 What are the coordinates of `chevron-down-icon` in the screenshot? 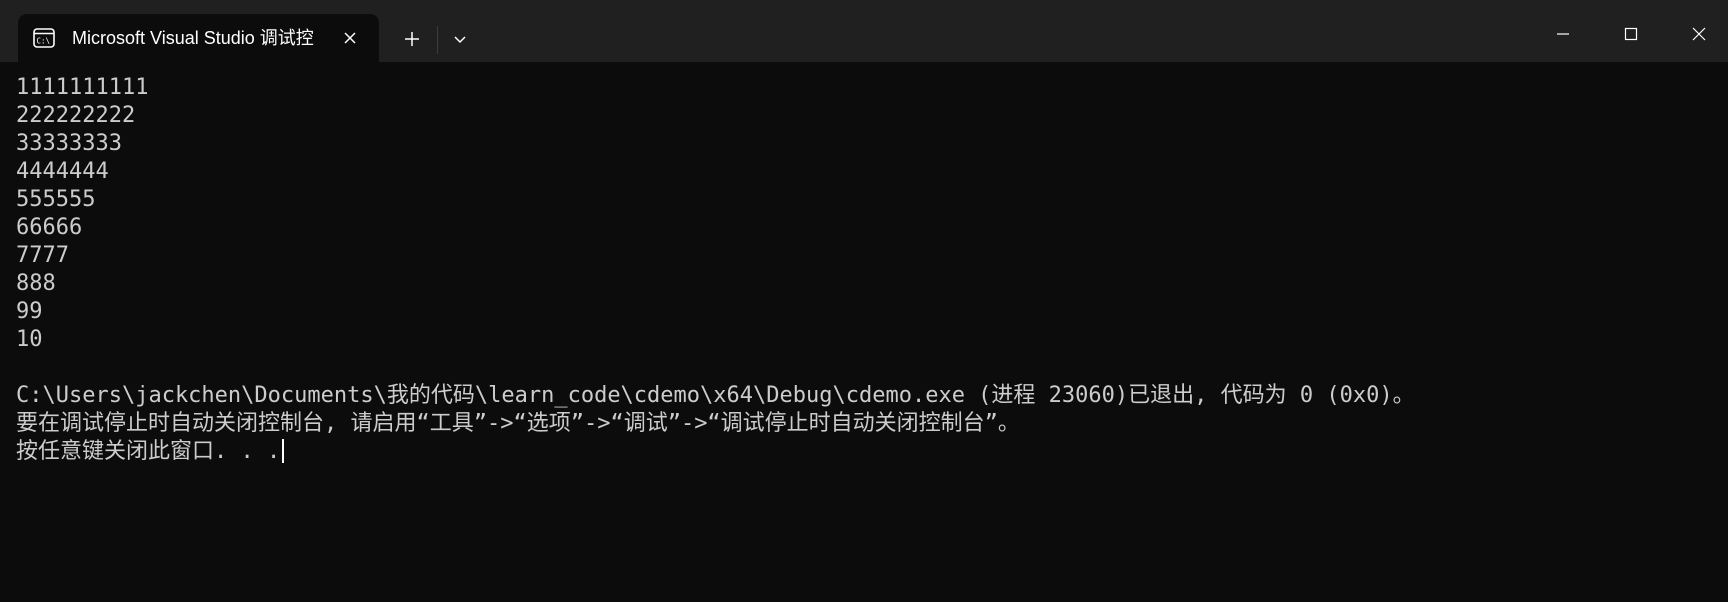 It's located at (460, 40).